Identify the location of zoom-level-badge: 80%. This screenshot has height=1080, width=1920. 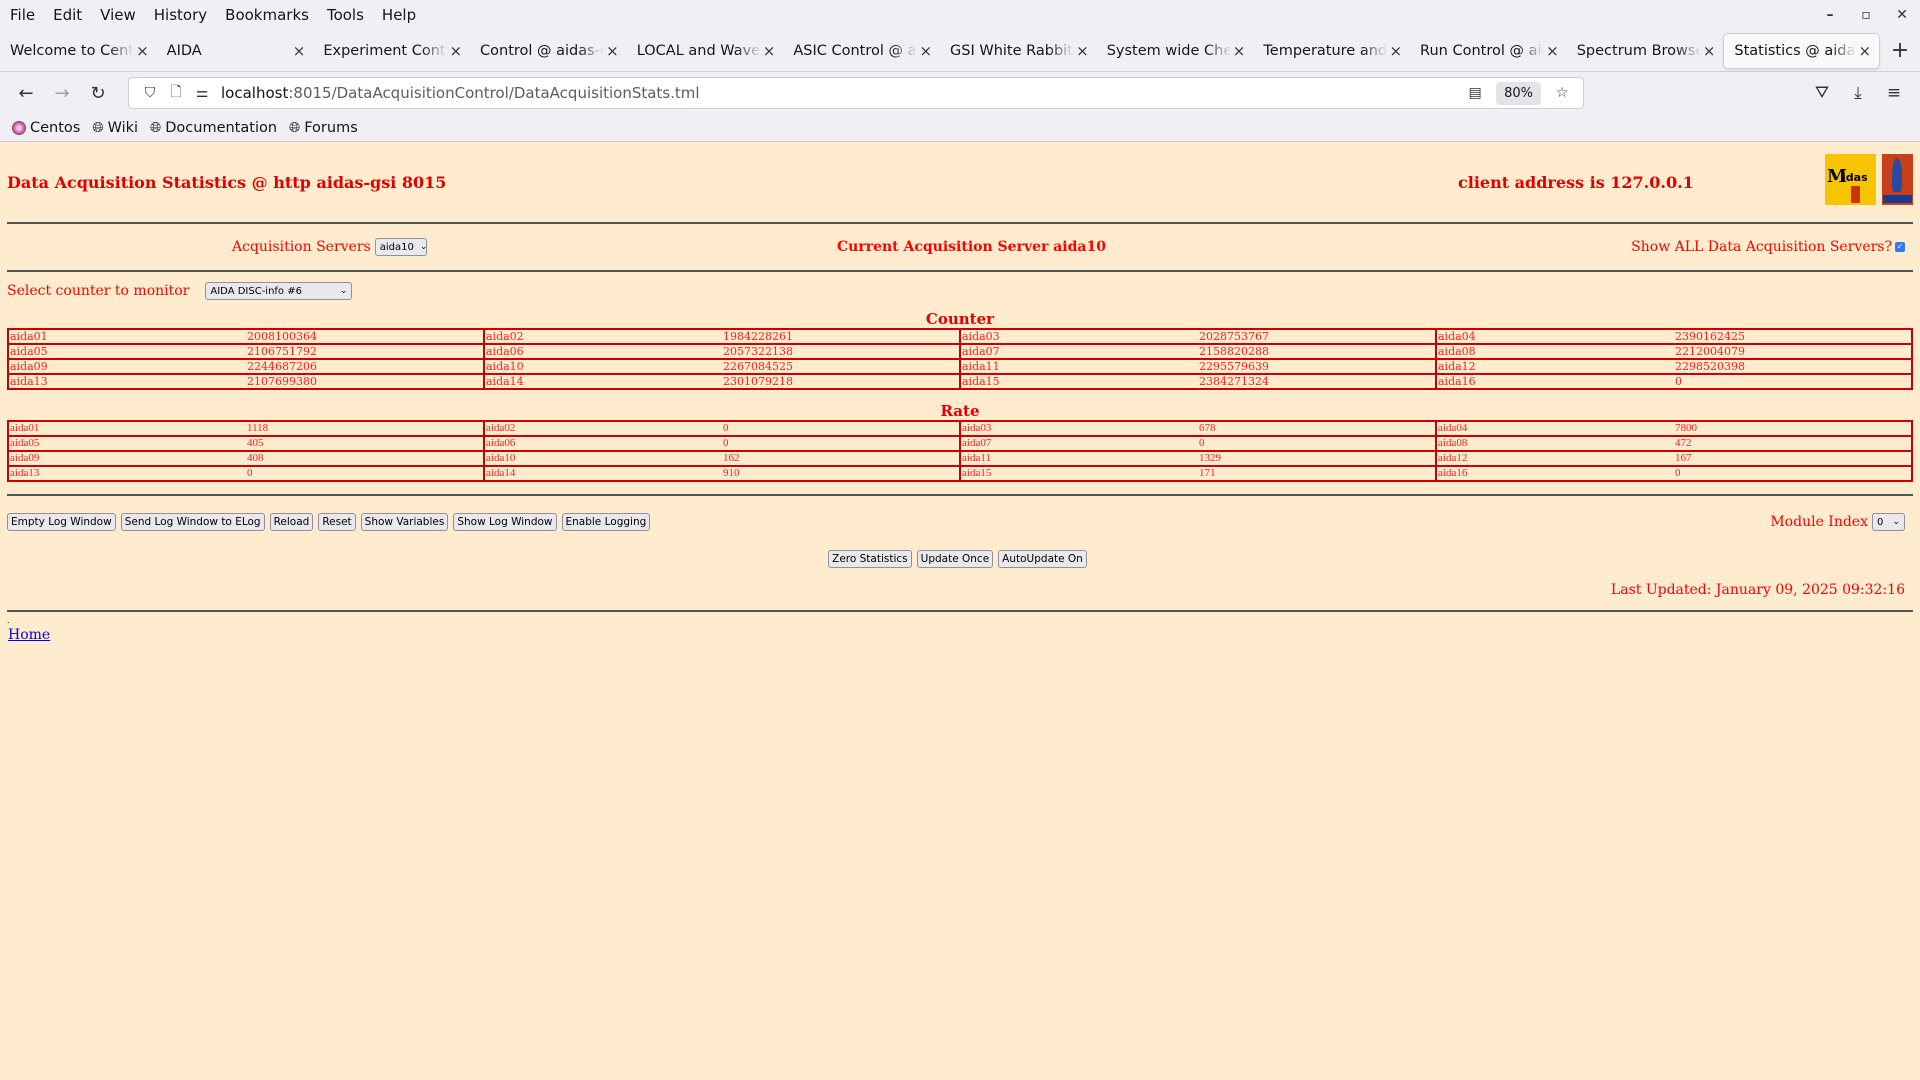
(1518, 93).